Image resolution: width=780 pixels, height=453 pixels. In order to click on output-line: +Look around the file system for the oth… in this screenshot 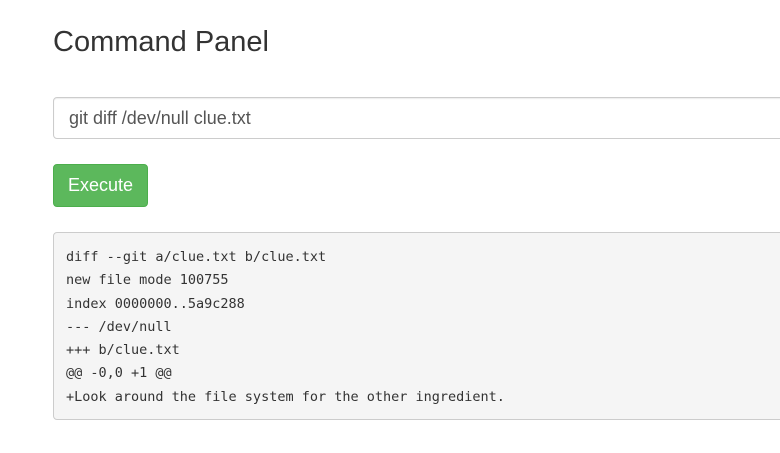, I will do `click(285, 396)`.